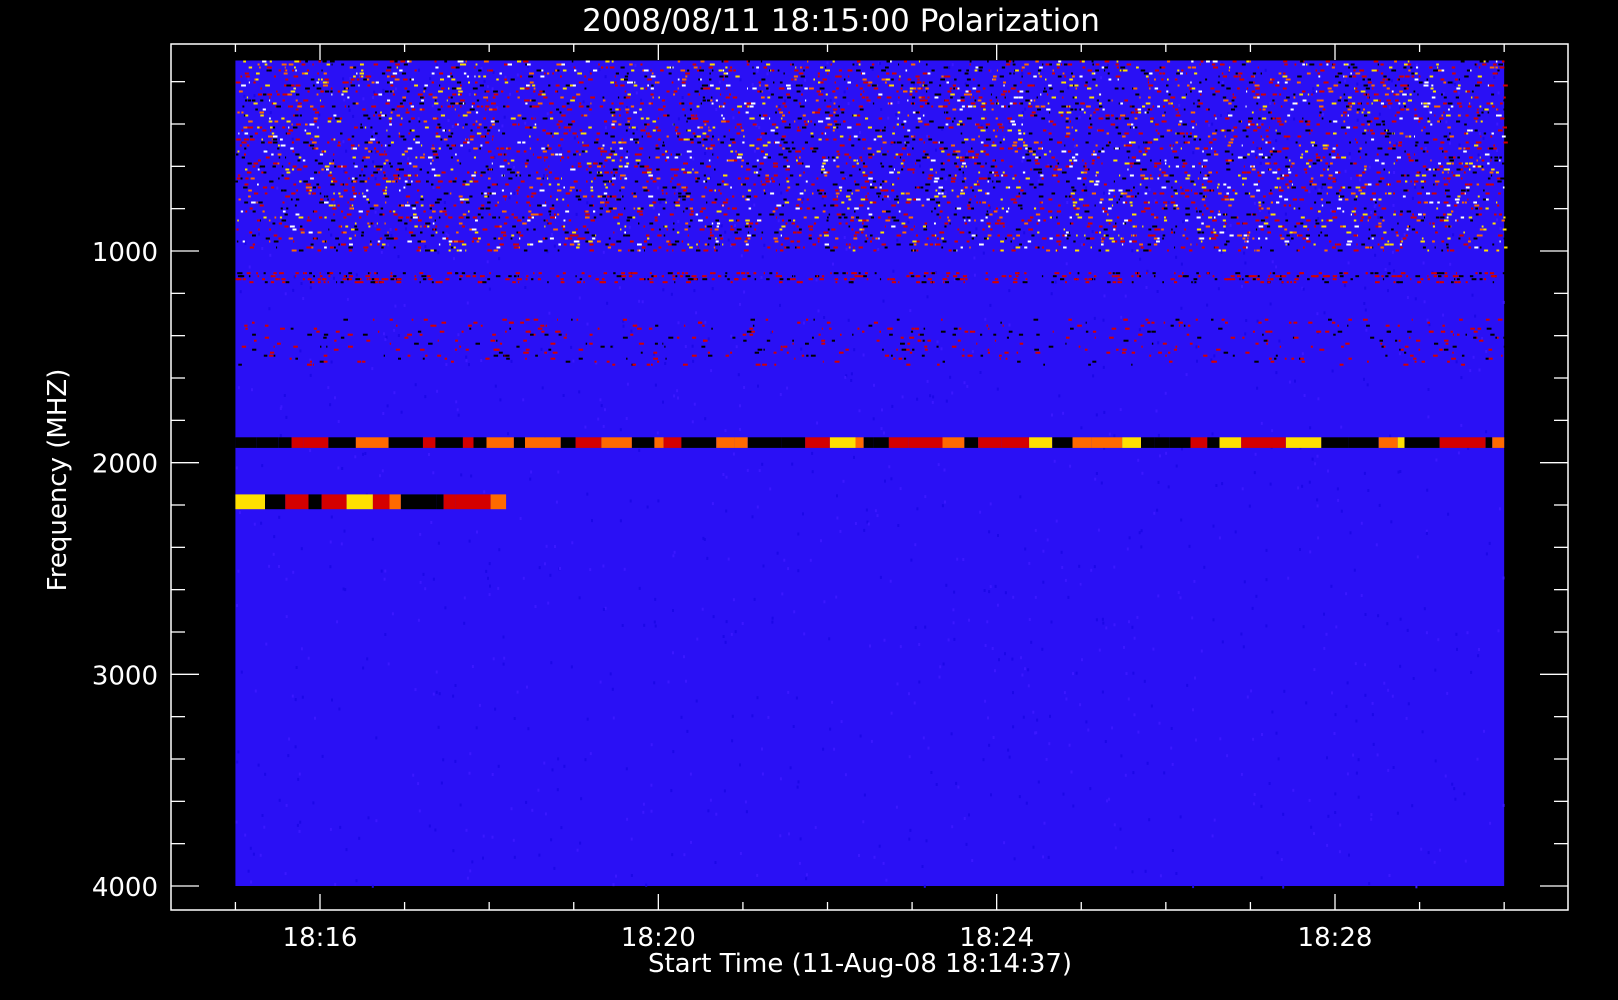 The height and width of the screenshot is (1000, 1618). What do you see at coordinates (125, 888) in the screenshot?
I see `y-tick-label: 4000` at bounding box center [125, 888].